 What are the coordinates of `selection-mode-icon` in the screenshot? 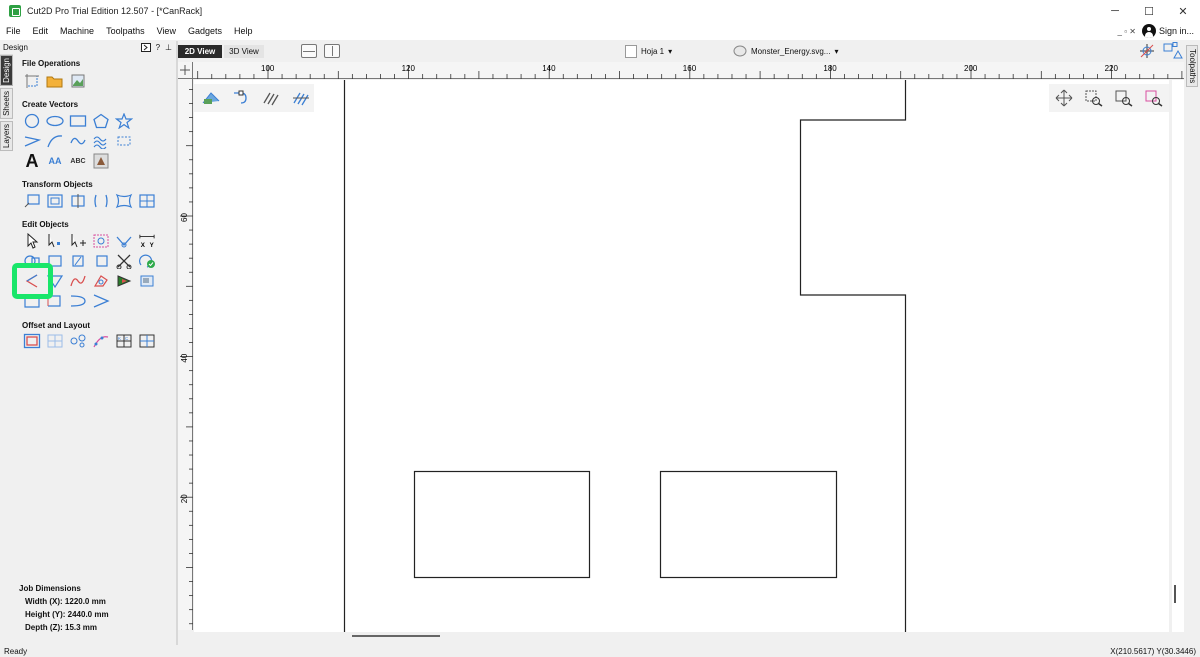 It's located at (1173, 51).